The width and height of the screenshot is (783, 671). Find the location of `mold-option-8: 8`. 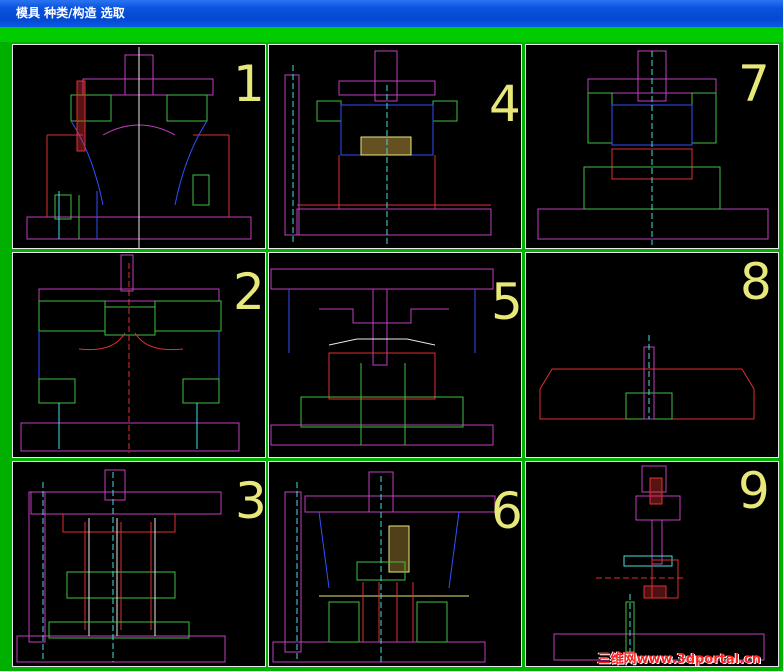

mold-option-8: 8 is located at coordinates (652, 355).